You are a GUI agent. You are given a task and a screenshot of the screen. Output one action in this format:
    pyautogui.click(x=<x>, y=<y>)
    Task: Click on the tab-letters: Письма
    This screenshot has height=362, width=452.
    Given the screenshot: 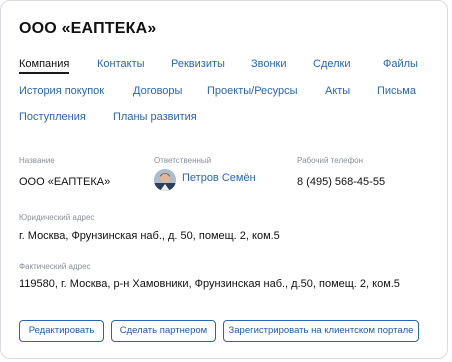 What is the action you would take?
    pyautogui.click(x=396, y=91)
    